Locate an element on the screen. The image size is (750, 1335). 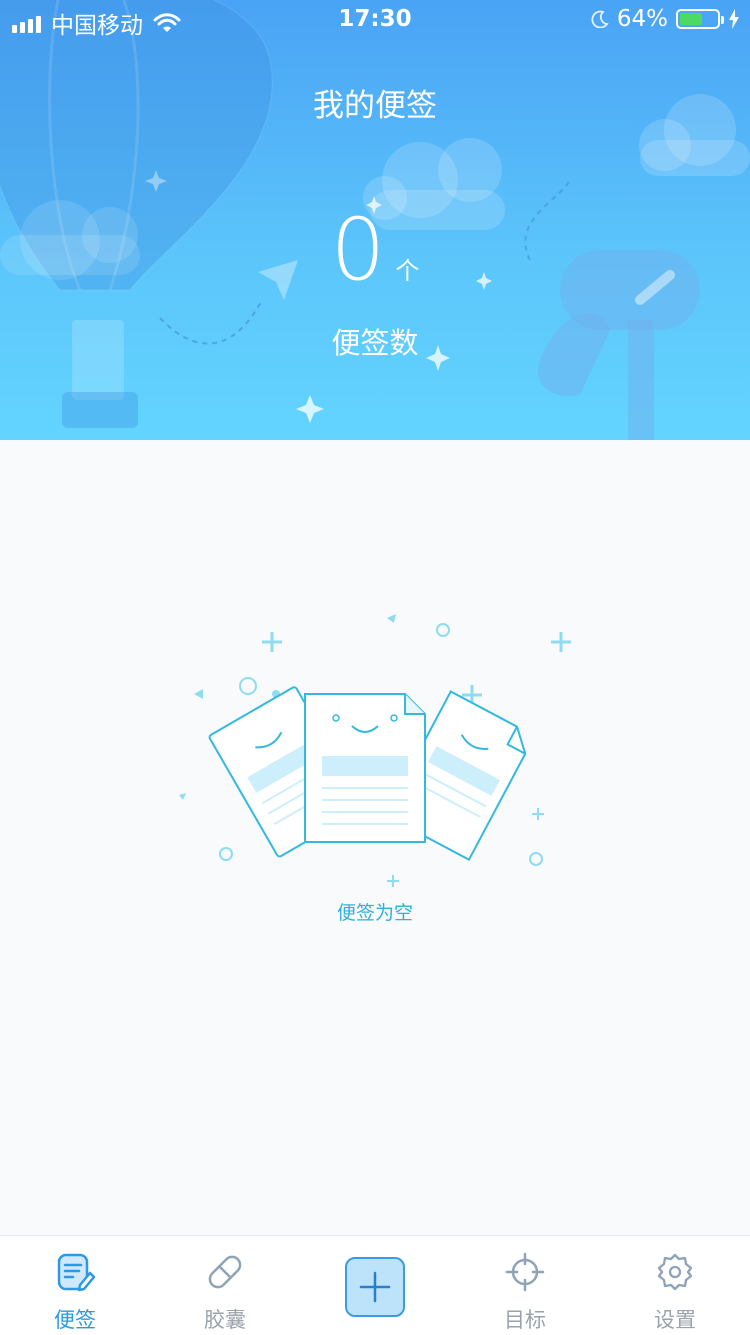
tab-target: 目标 is located at coordinates (525, 1285).